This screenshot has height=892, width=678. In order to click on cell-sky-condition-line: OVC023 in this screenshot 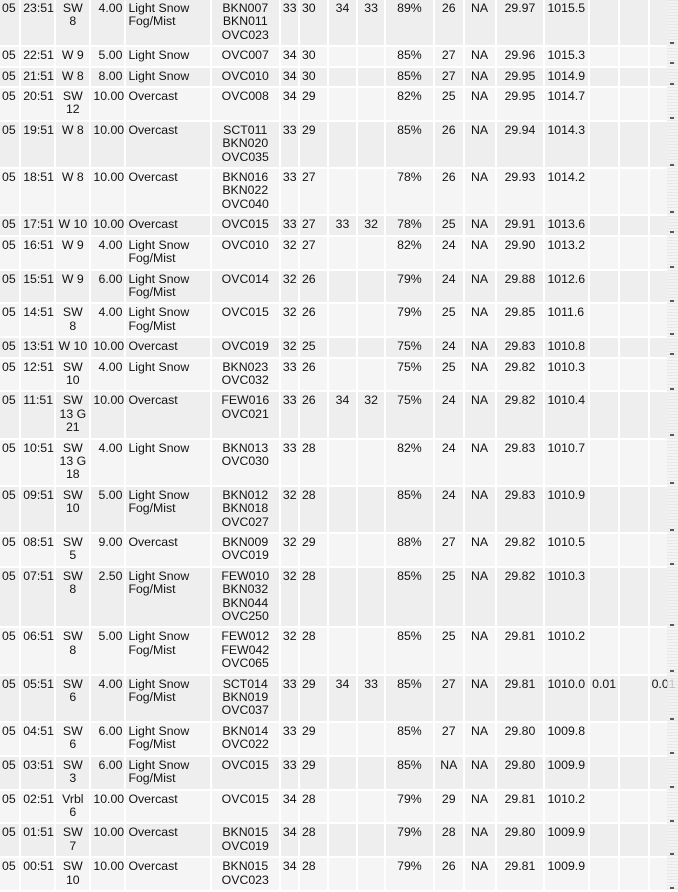, I will do `click(245, 34)`.